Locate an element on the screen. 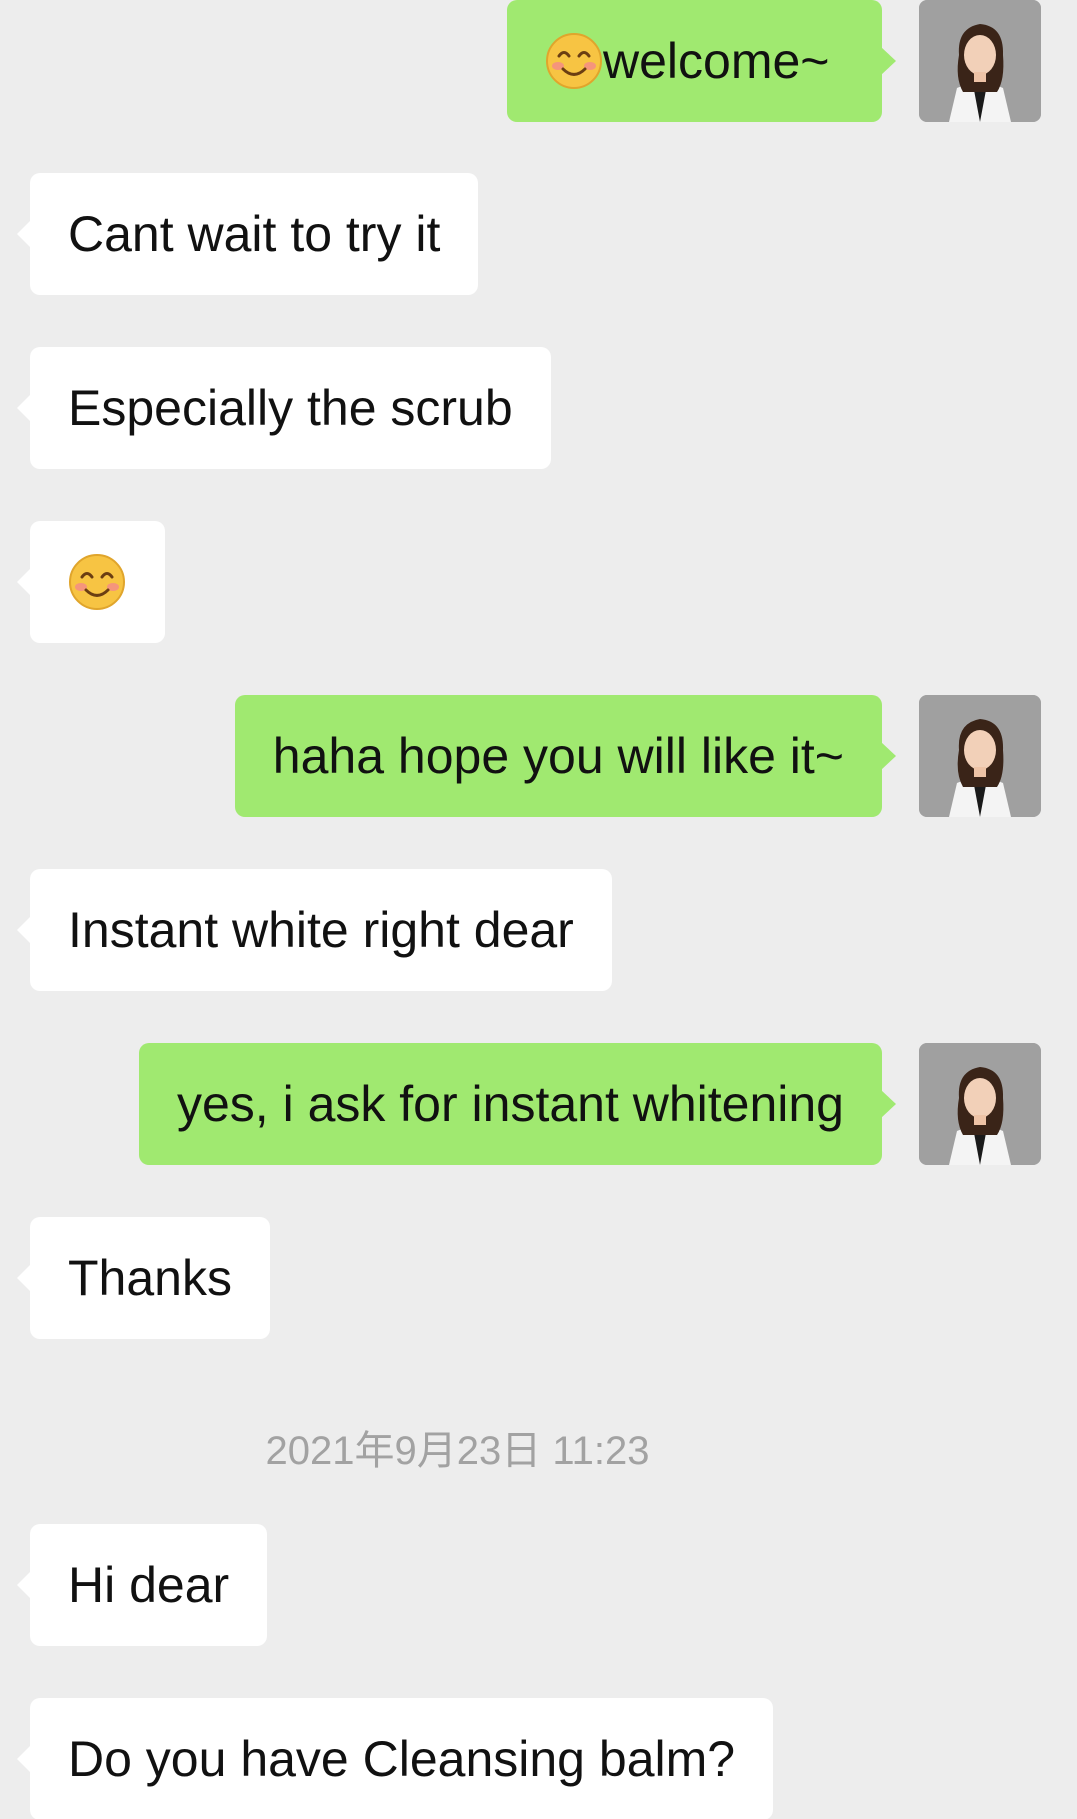 Image resolution: width=1077 pixels, height=1819 pixels. incoming-message: Instant white right dear is located at coordinates (314, 930).